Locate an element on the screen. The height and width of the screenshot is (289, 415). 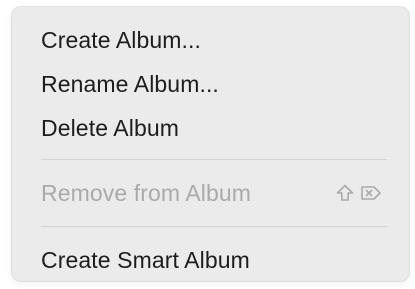
menu-item-label: Remove from Album is located at coordinates (146, 192).